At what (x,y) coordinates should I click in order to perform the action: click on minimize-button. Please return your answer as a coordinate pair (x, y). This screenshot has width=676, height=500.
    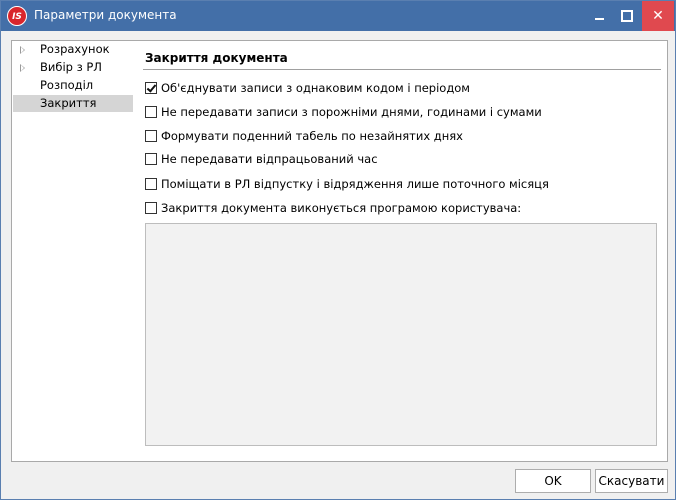
    Looking at the image, I should click on (599, 16).